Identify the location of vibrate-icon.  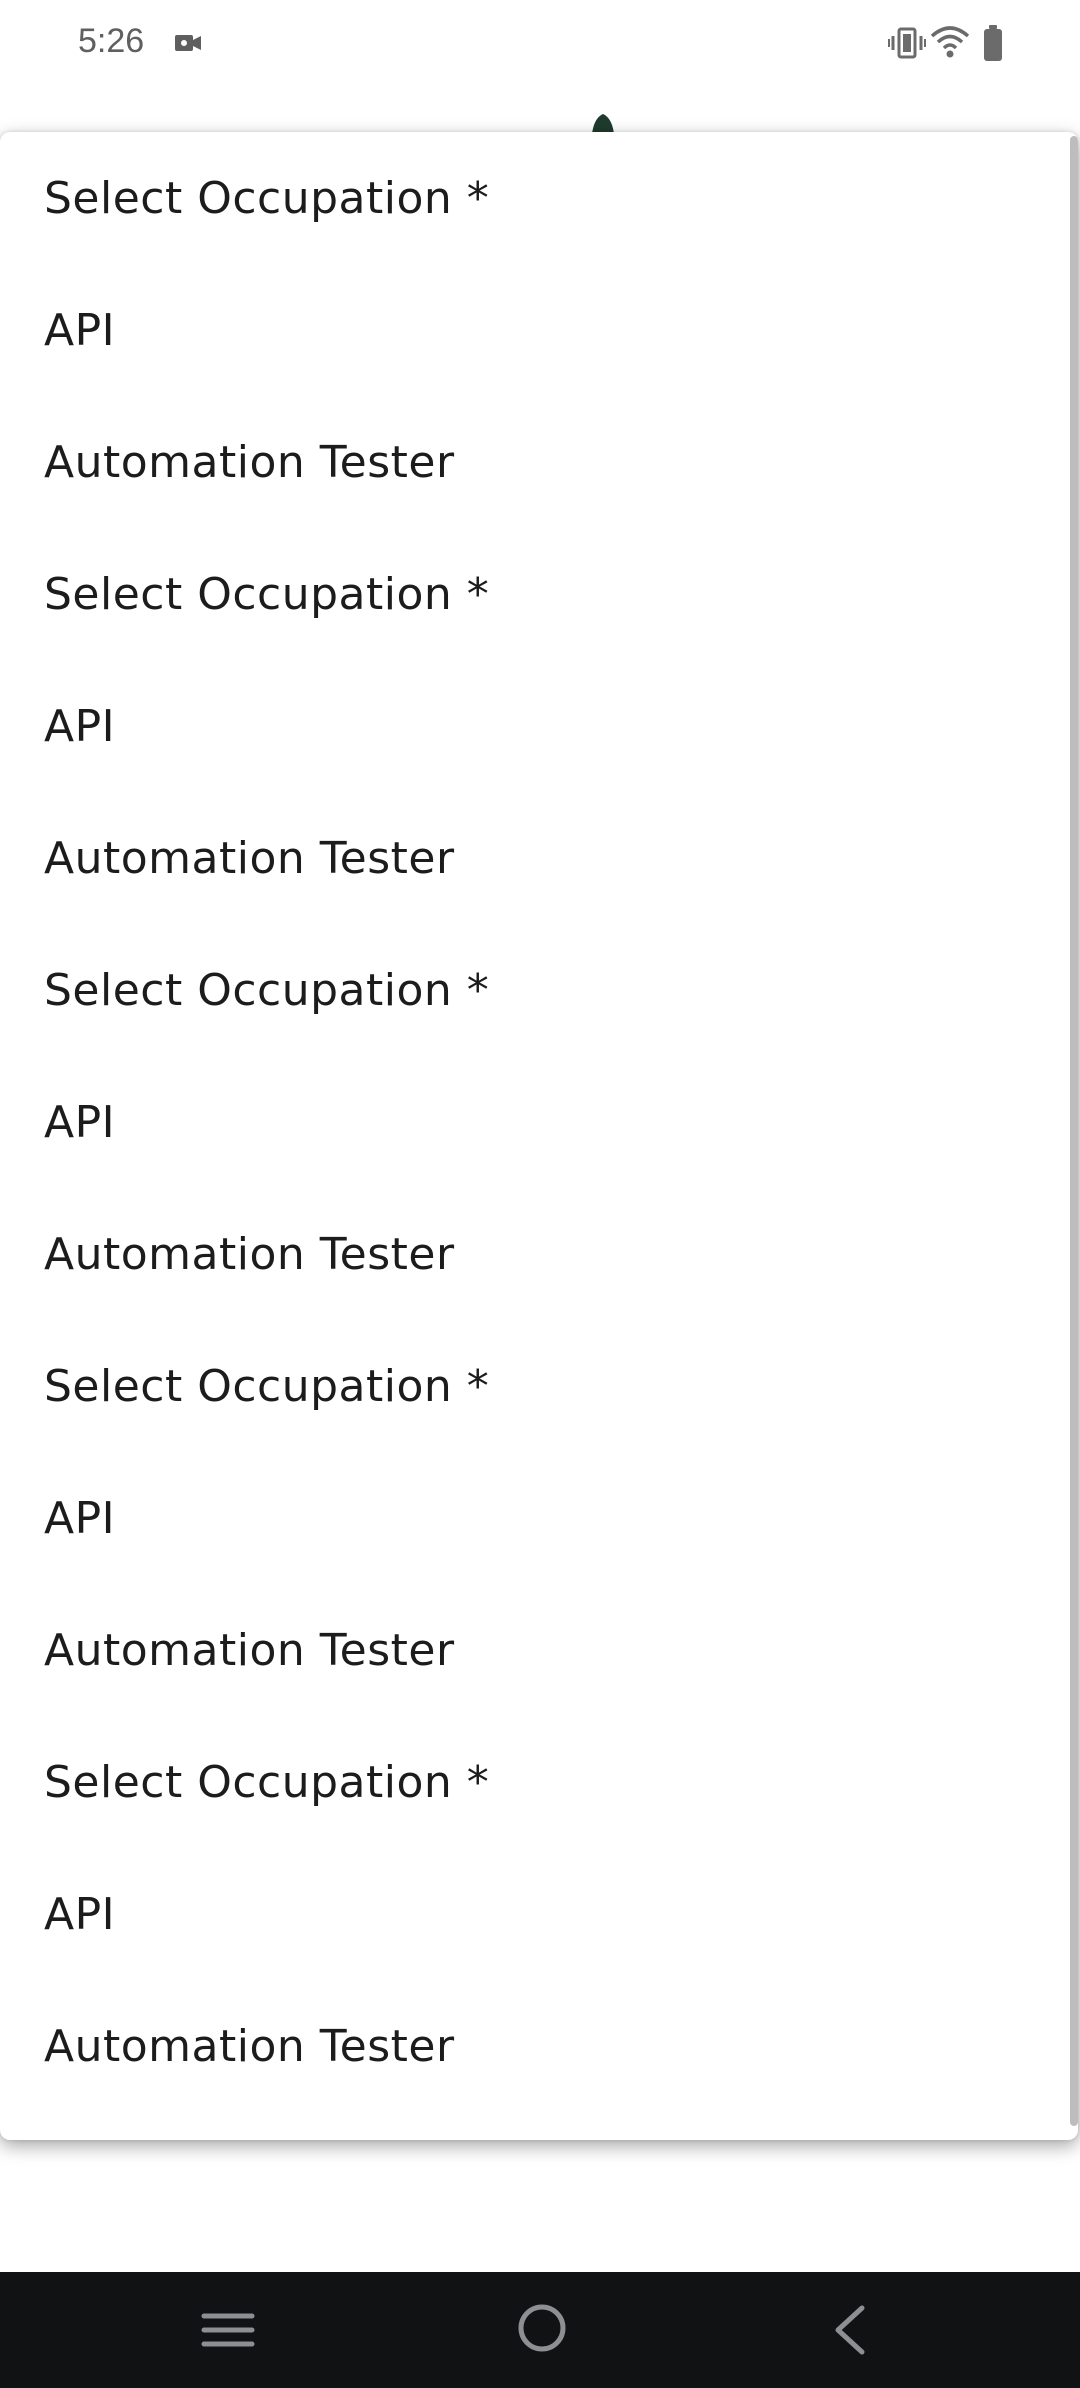
(907, 43).